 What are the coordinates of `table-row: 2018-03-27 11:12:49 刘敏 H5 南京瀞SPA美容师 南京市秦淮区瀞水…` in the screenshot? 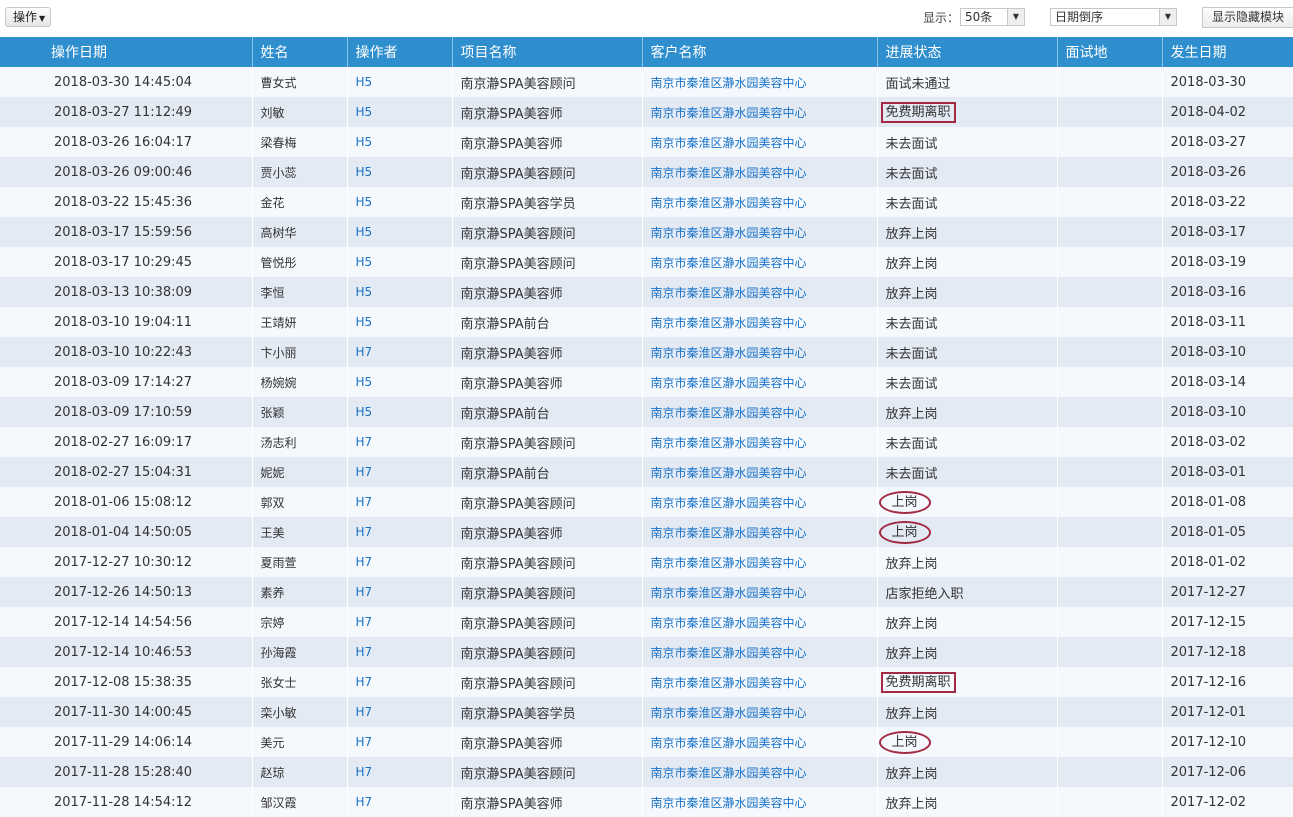 It's located at (646, 112).